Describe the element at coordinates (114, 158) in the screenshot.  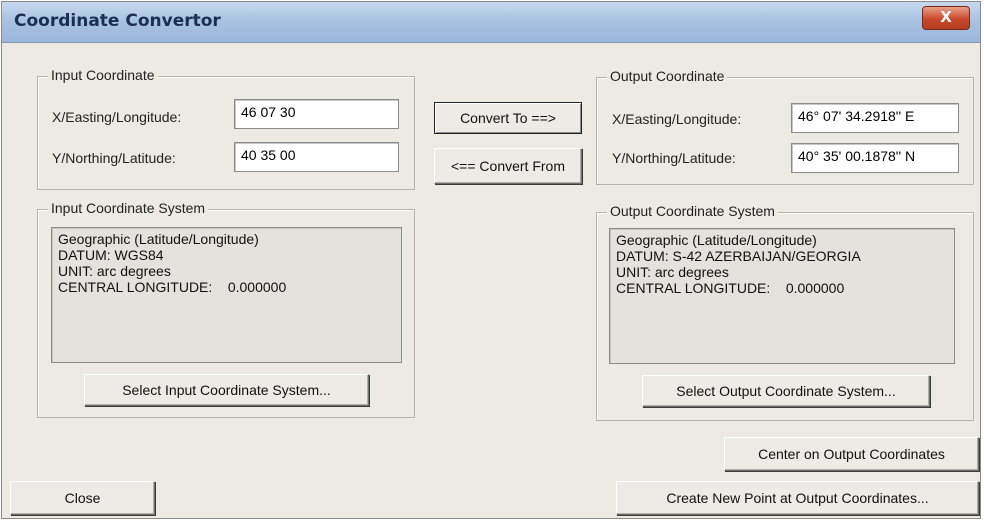
I see `input-y-label: Y/Northing/Latitude:` at that location.